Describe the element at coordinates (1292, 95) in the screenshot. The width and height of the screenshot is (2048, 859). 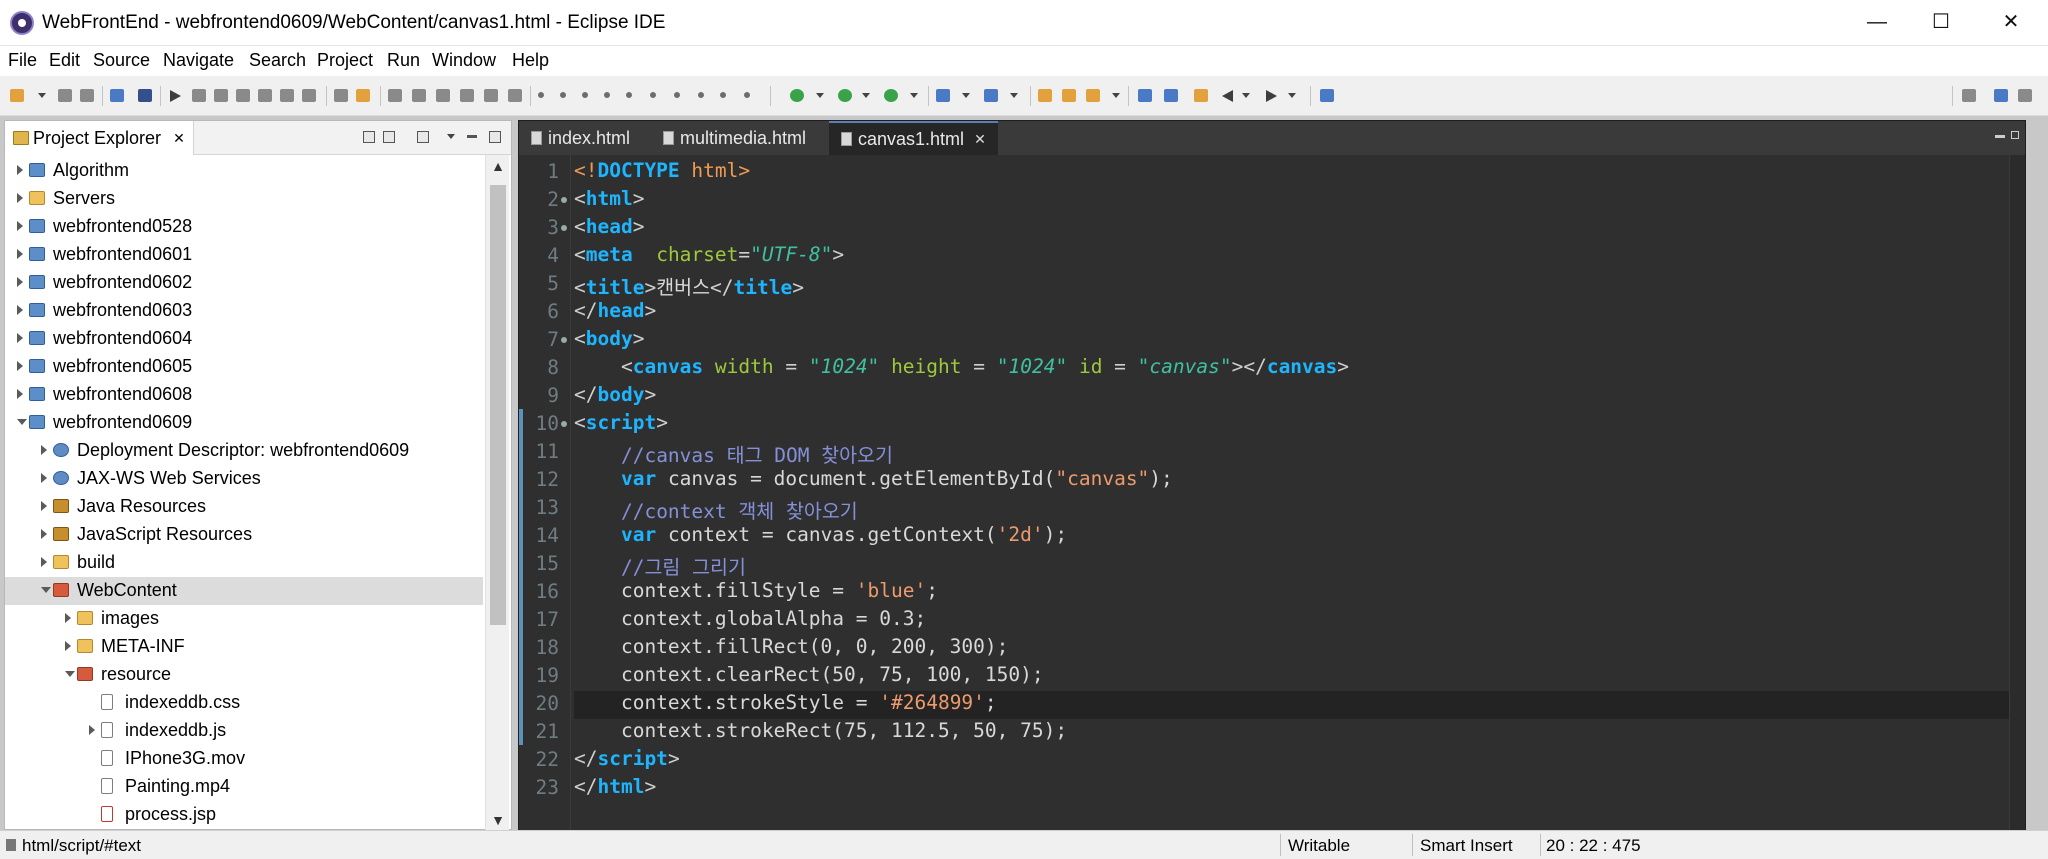
I see `forward-dropdown-icon` at that location.